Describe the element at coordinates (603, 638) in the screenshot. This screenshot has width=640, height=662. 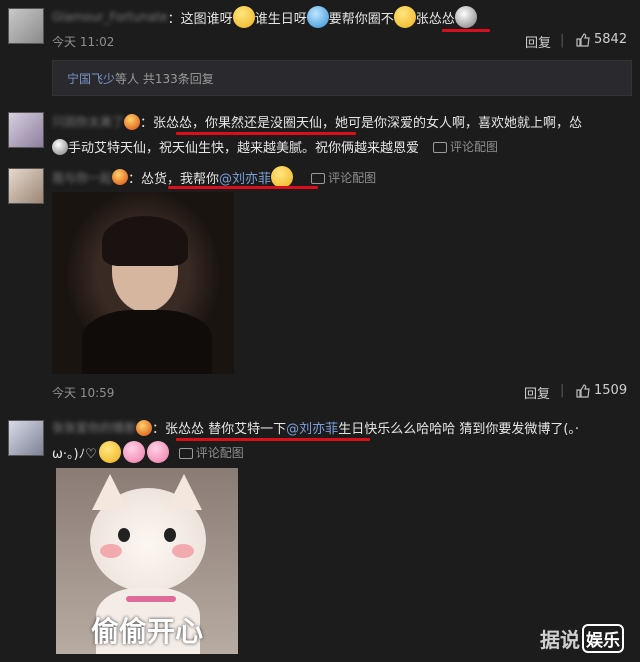
I see `watermark-text: 娱乐` at that location.